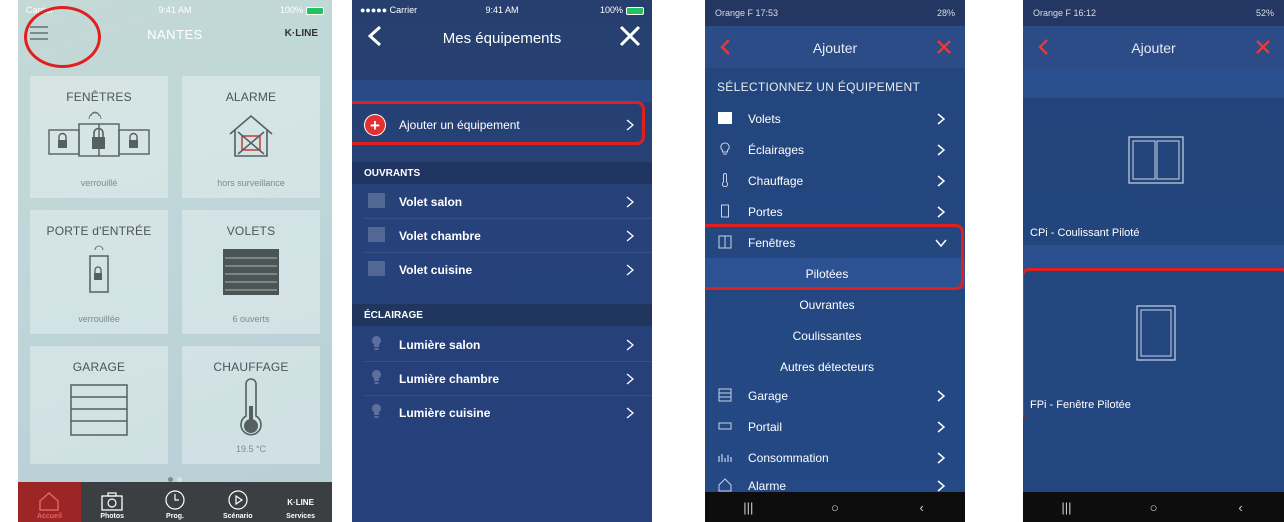  What do you see at coordinates (502, 235) in the screenshot?
I see `list-item: Volet chambre` at bounding box center [502, 235].